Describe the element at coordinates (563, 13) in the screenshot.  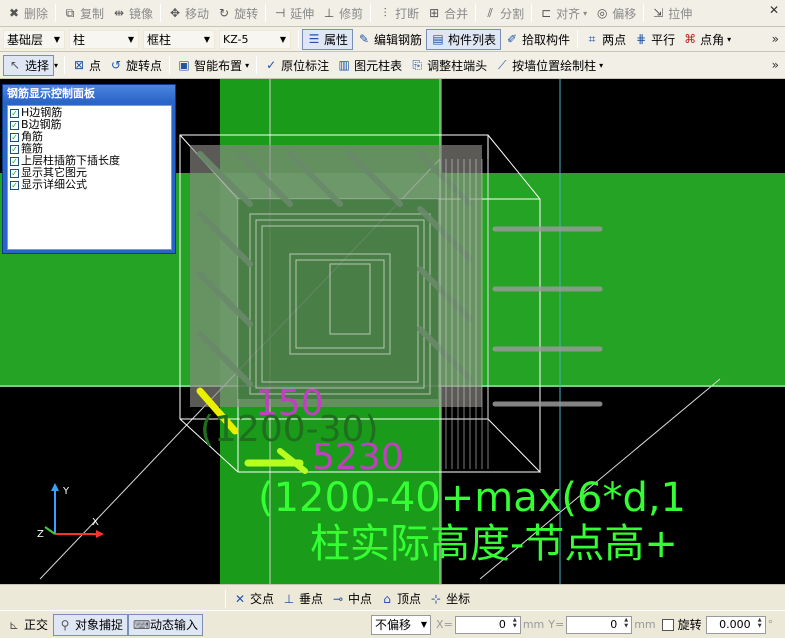
I see `align-button: ⊏ 对齐 ▾` at that location.